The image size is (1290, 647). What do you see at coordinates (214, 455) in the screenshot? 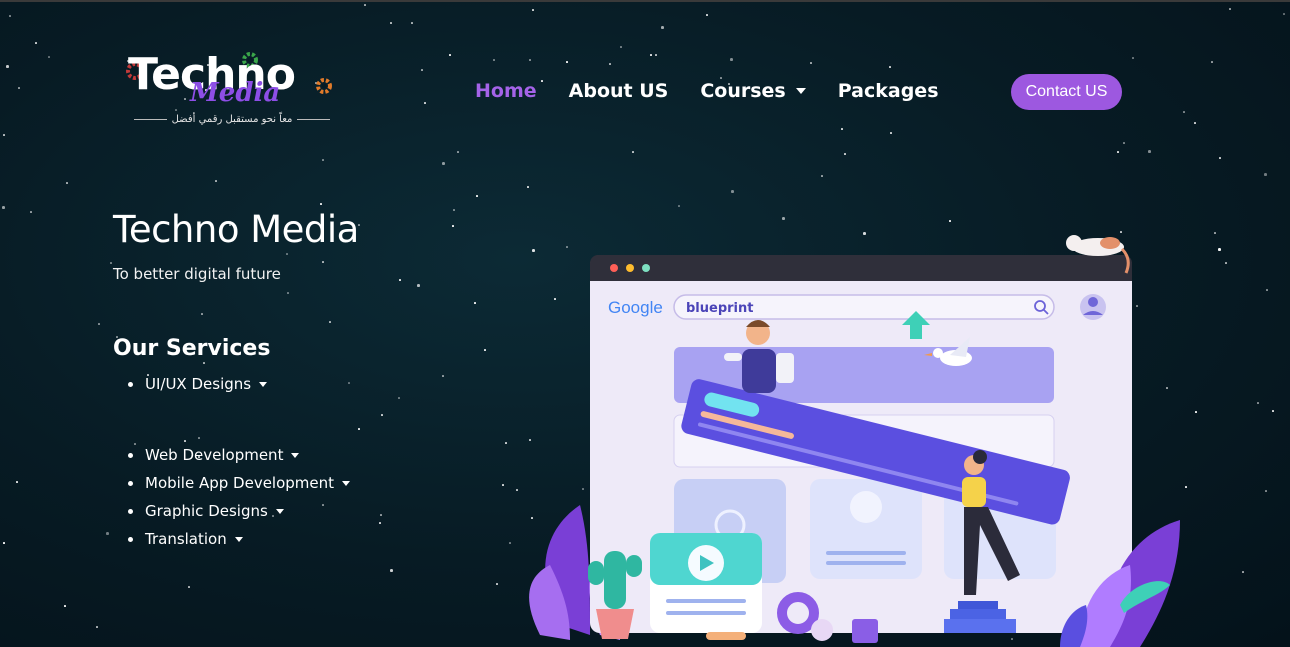
I see `service-label: Web Development` at bounding box center [214, 455].